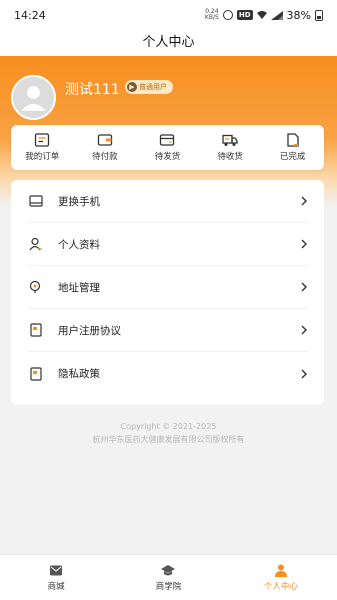 The height and width of the screenshot is (600, 337). I want to click on status-bar: 14:24 0.24 KB/S HD 38%, so click(168, 15).